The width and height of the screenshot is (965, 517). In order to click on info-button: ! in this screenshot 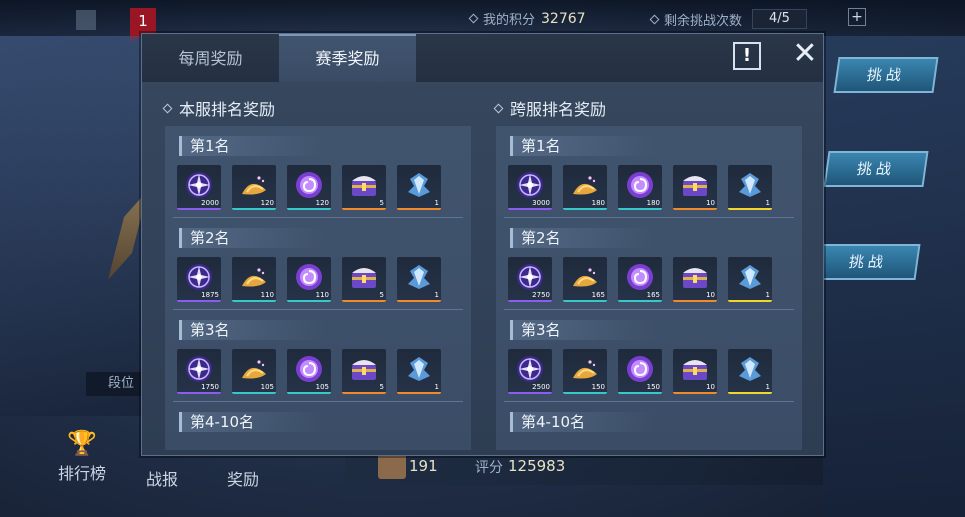, I will do `click(747, 56)`.